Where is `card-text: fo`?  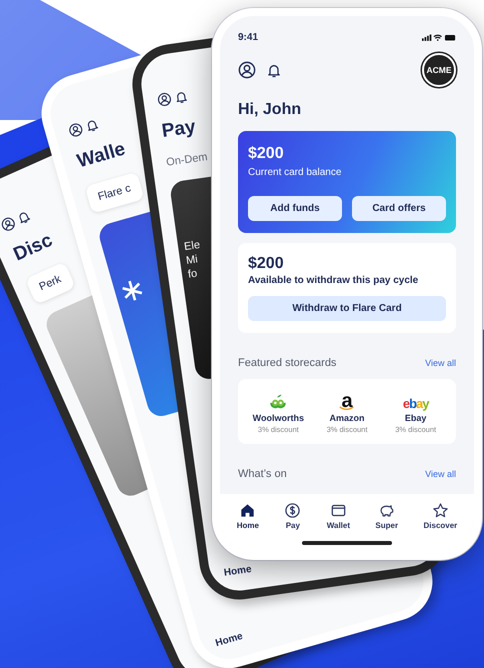 card-text: fo is located at coordinates (192, 274).